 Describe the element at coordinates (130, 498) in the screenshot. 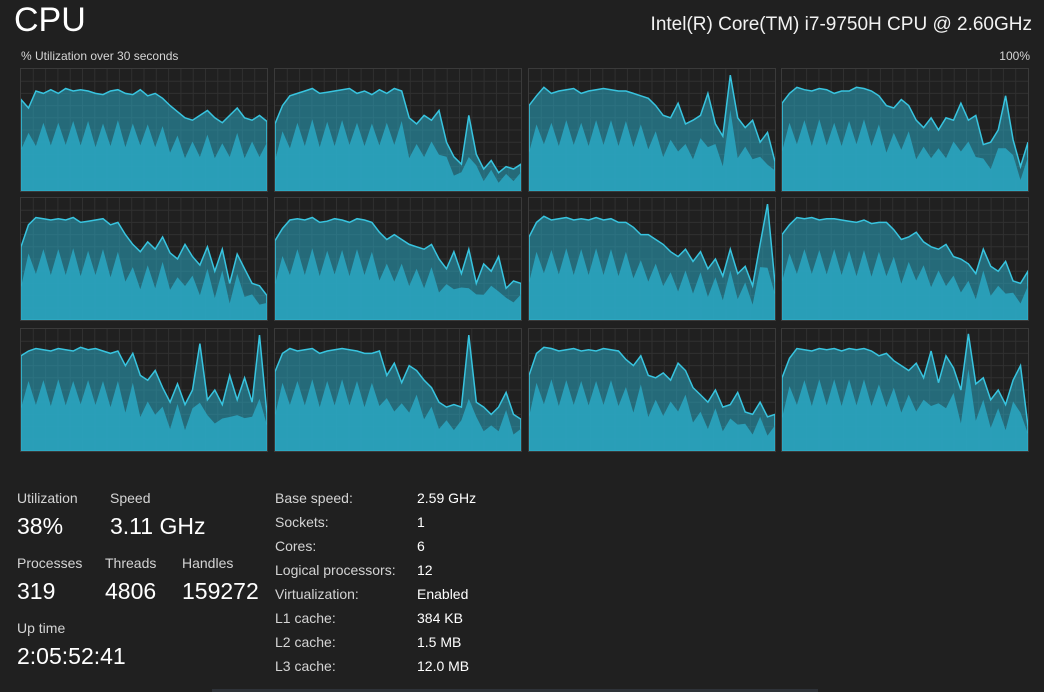

I see `speed-label: Speed` at that location.